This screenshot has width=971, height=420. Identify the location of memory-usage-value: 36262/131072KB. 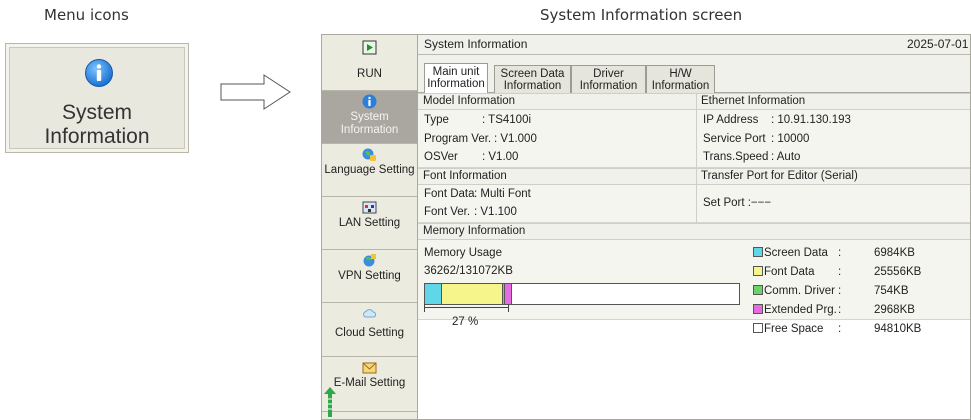
(468, 271).